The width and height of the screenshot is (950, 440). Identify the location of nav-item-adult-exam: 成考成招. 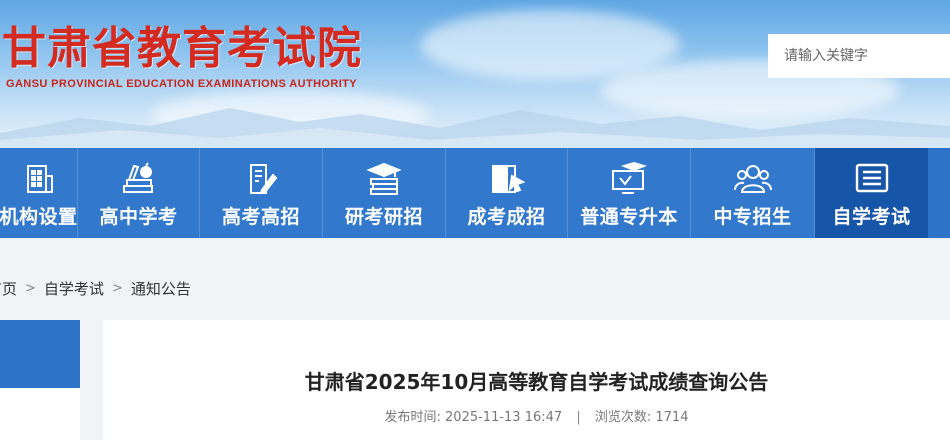
(507, 193).